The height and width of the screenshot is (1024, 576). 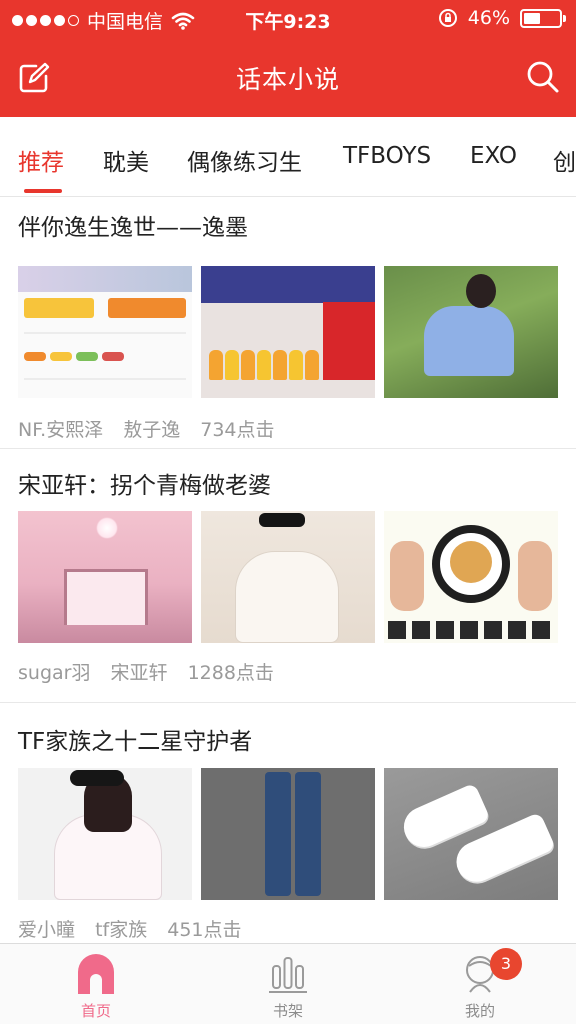 What do you see at coordinates (488, 18) in the screenshot?
I see `battery-percent: 46%` at bounding box center [488, 18].